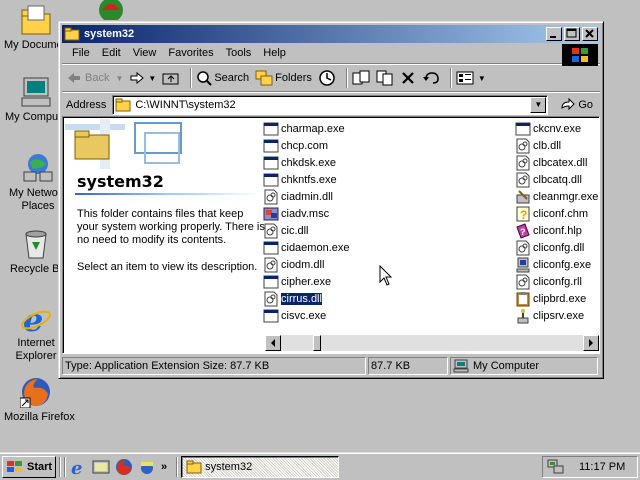  What do you see at coordinates (167, 267) in the screenshot?
I see `select-hint: Select an item to view its description.` at bounding box center [167, 267].